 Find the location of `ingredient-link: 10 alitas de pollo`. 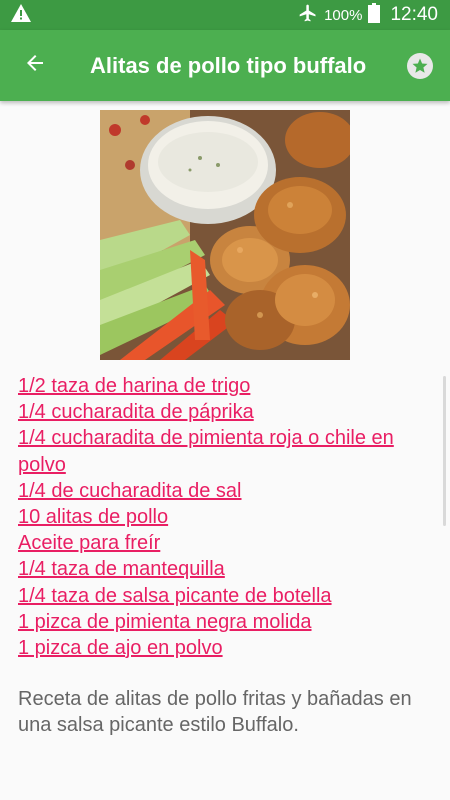

ingredient-link: 10 alitas de pollo is located at coordinates (232, 517).